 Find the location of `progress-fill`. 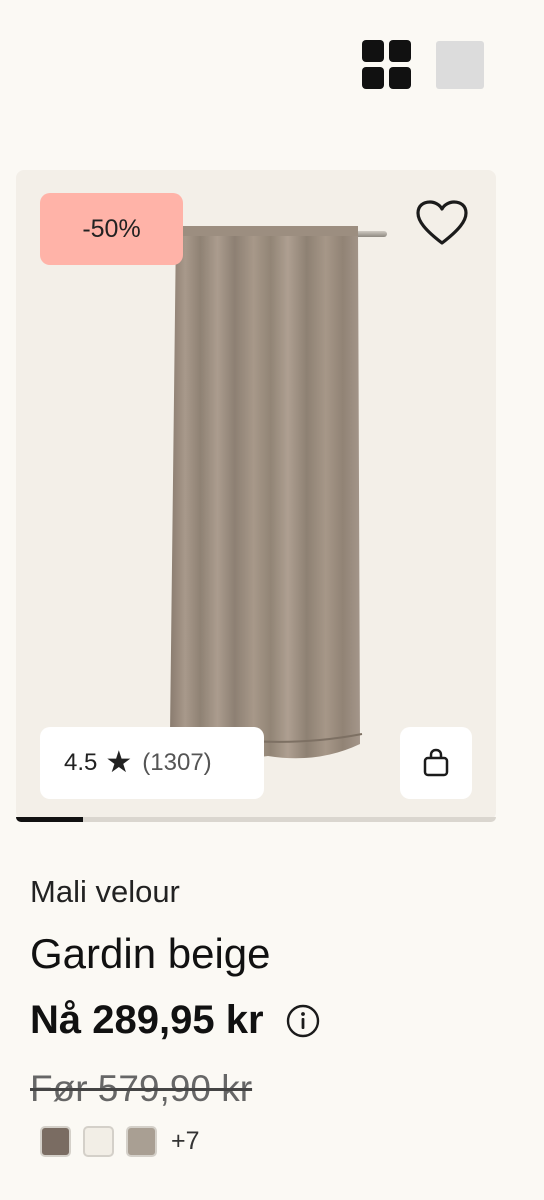

progress-fill is located at coordinates (50, 819).